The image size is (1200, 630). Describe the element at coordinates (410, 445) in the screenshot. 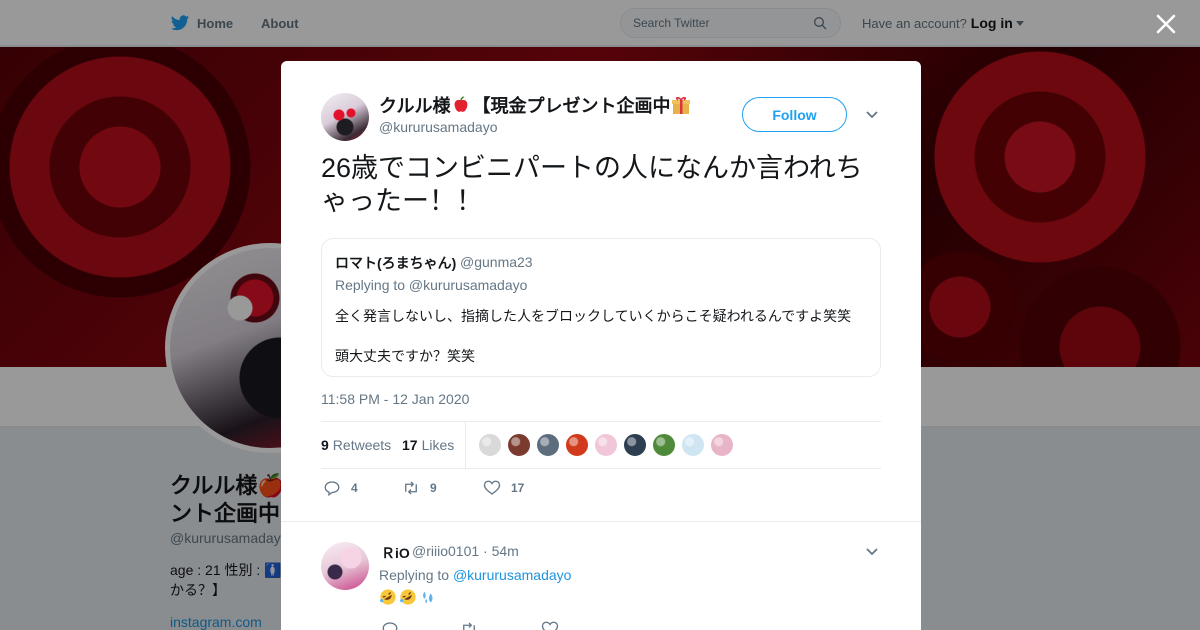

I see `likes-count: 17` at that location.